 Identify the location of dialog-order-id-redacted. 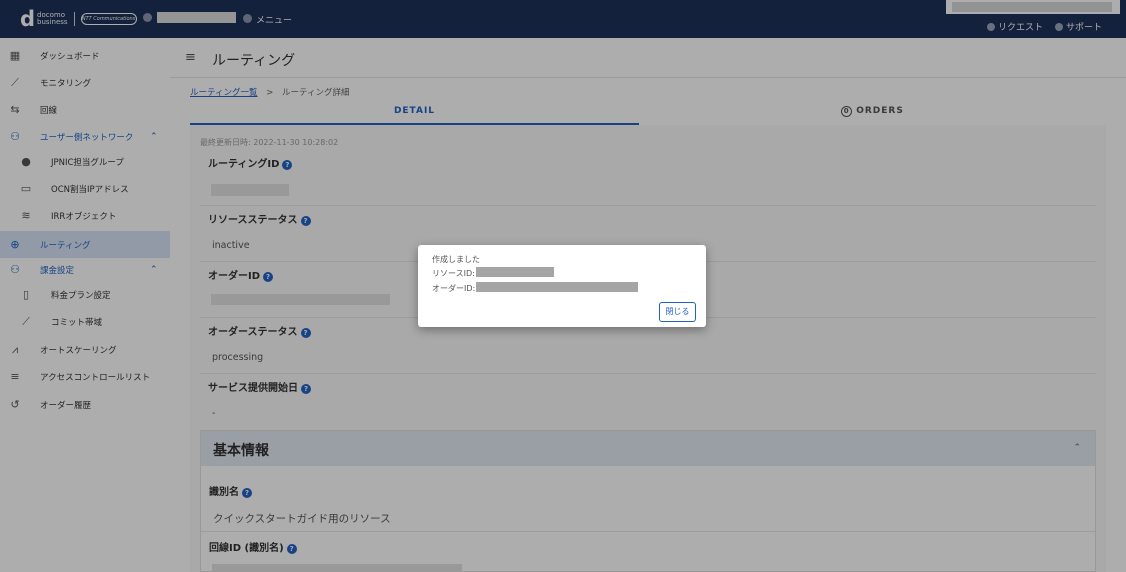
(557, 287).